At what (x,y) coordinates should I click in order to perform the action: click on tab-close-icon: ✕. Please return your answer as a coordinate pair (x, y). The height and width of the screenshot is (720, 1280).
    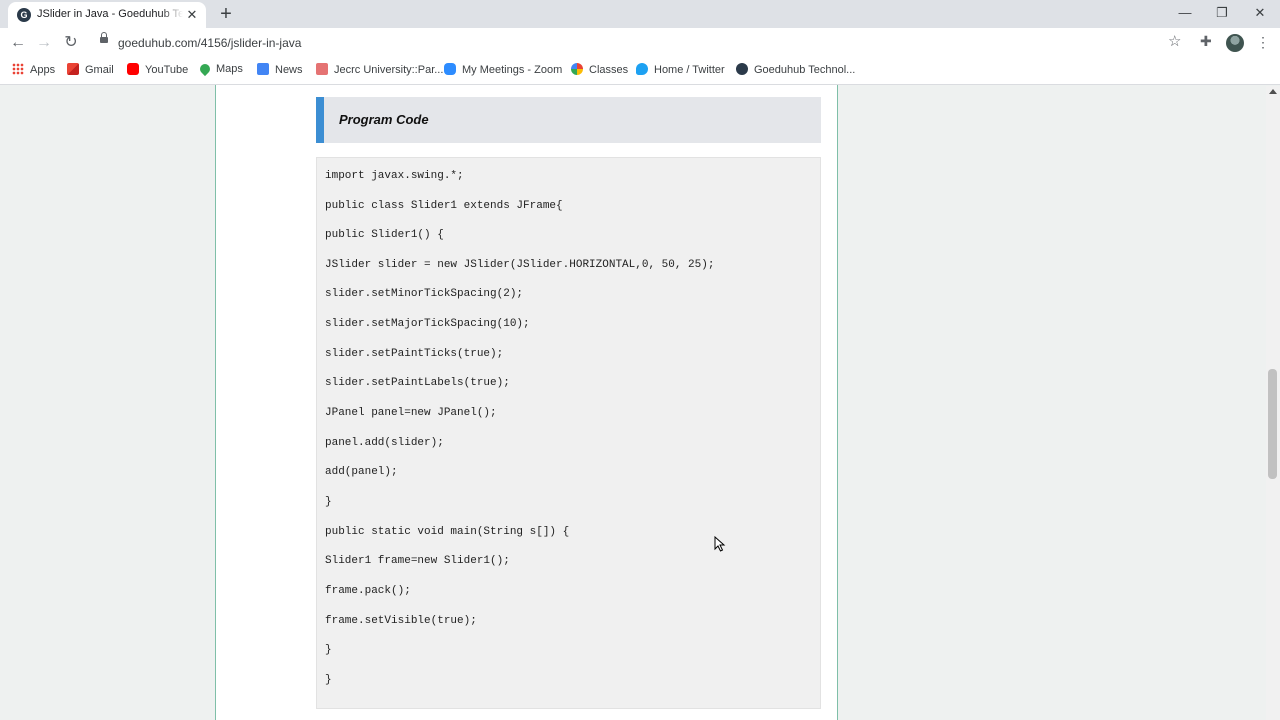
    Looking at the image, I should click on (192, 15).